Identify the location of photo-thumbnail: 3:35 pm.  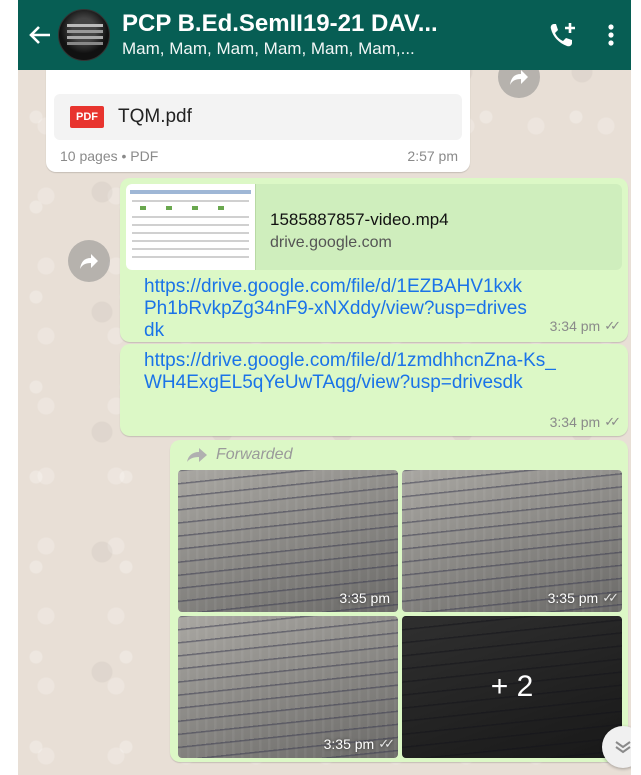
(288, 541).